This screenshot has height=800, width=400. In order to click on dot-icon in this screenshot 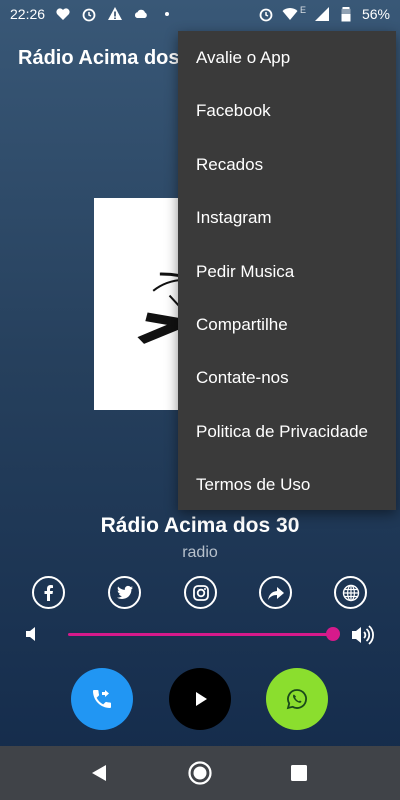, I will do `click(167, 14)`.